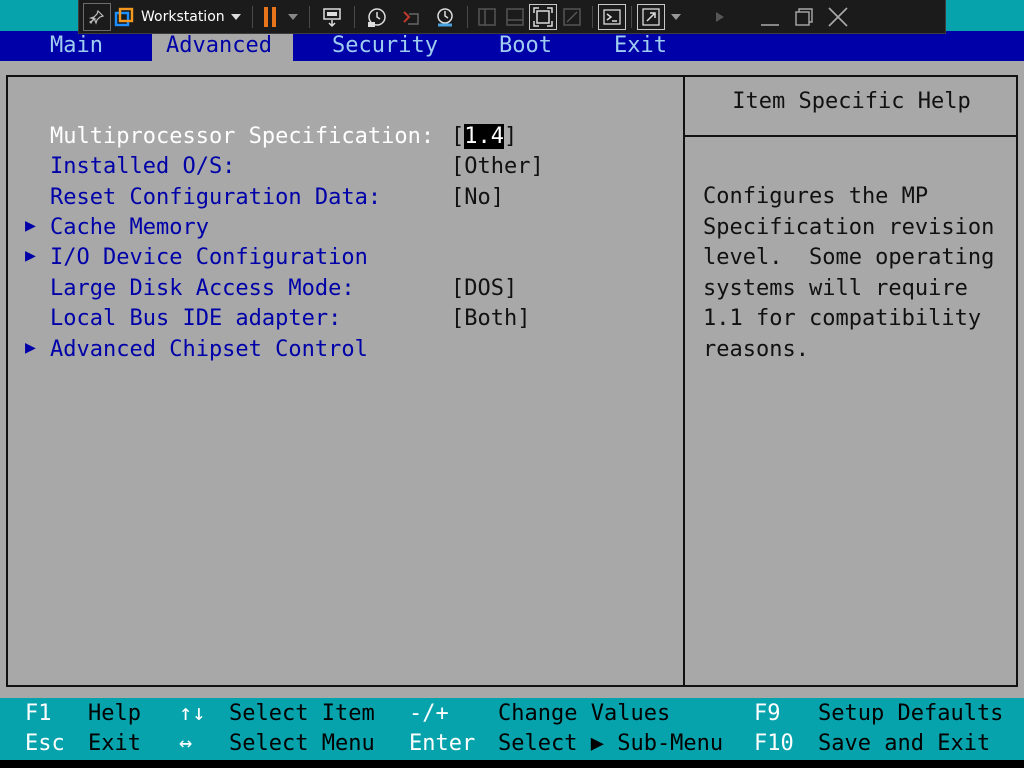  I want to click on setting-label: Multiprocessor Specification:, so click(242, 136).